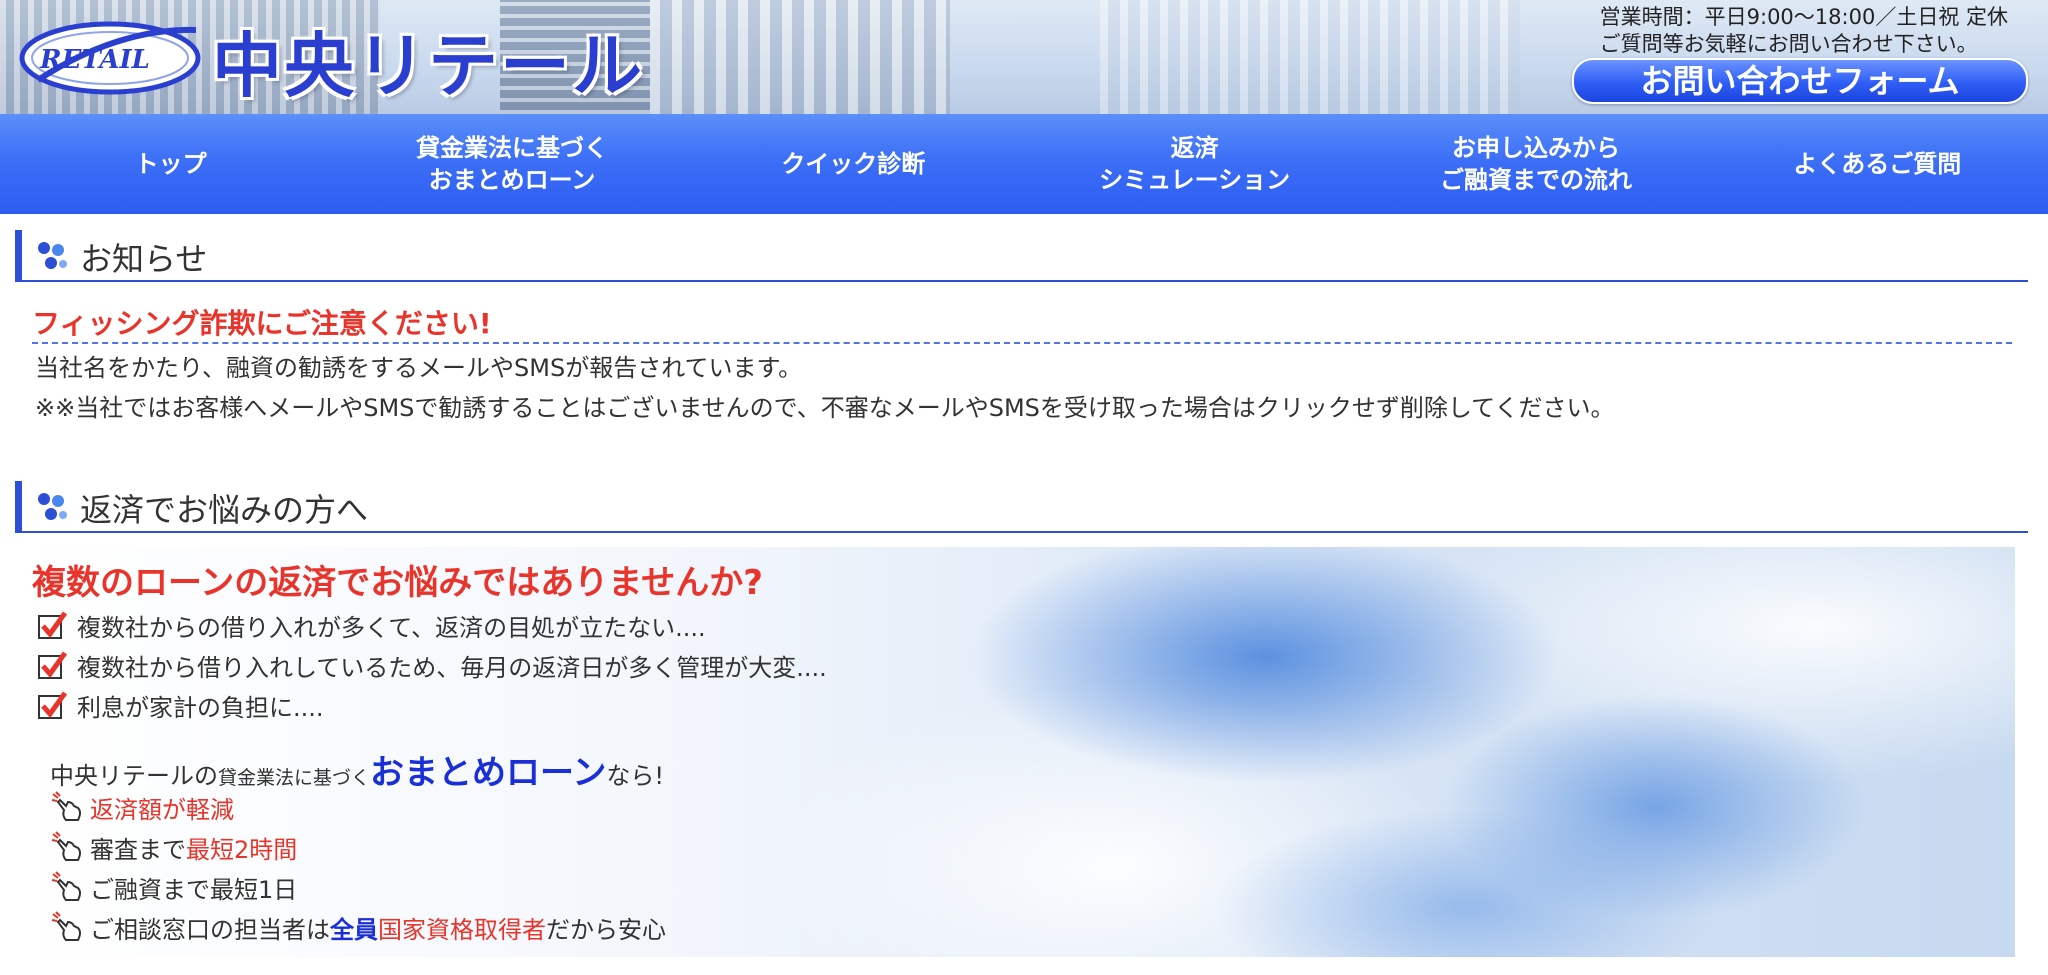 This screenshot has width=2048, height=975. I want to click on merit-text: ご相談窓口の担当者は, so click(210, 929).